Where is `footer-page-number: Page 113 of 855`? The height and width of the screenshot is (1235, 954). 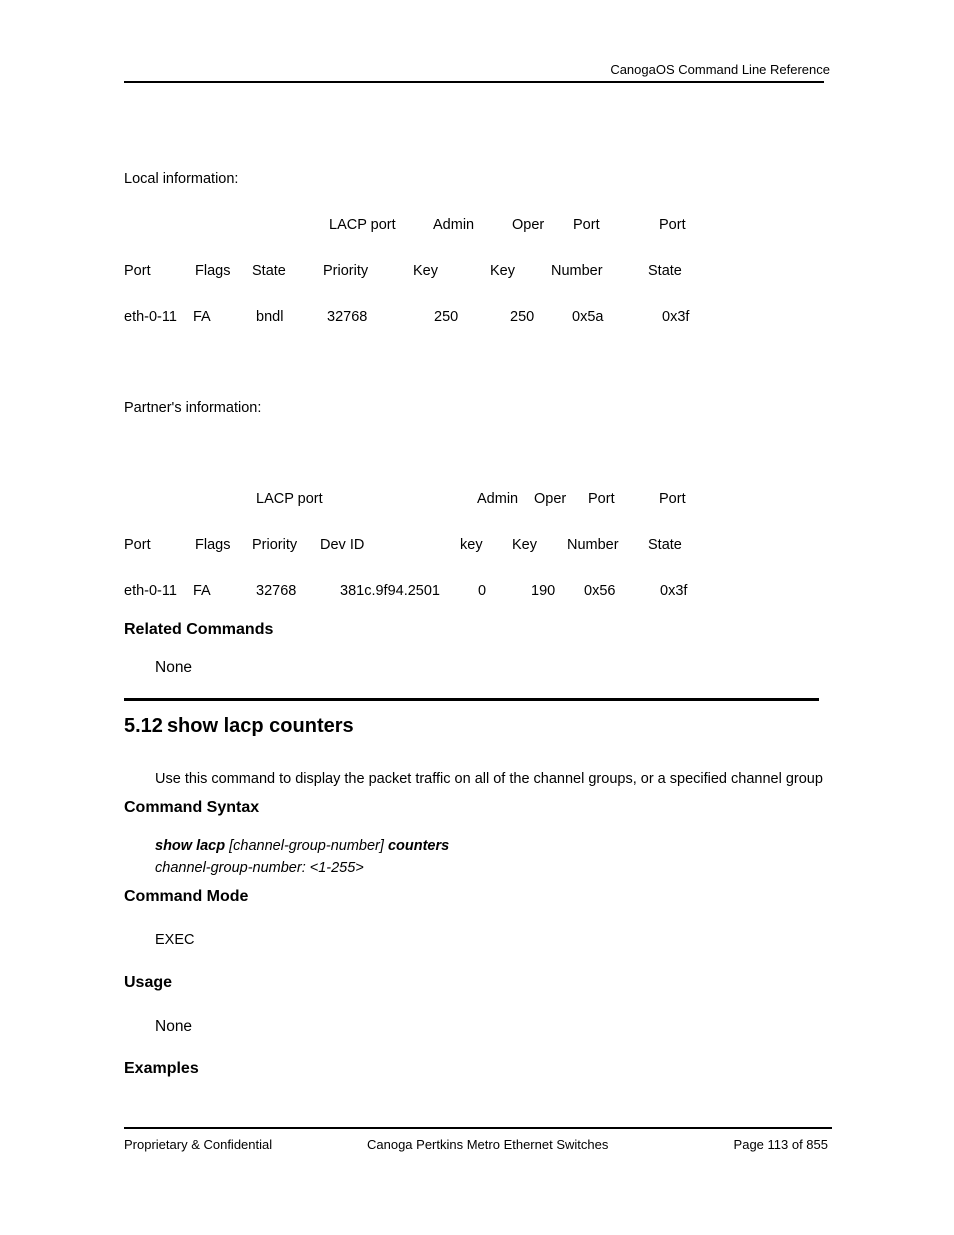 footer-page-number: Page 113 of 855 is located at coordinates (780, 1144).